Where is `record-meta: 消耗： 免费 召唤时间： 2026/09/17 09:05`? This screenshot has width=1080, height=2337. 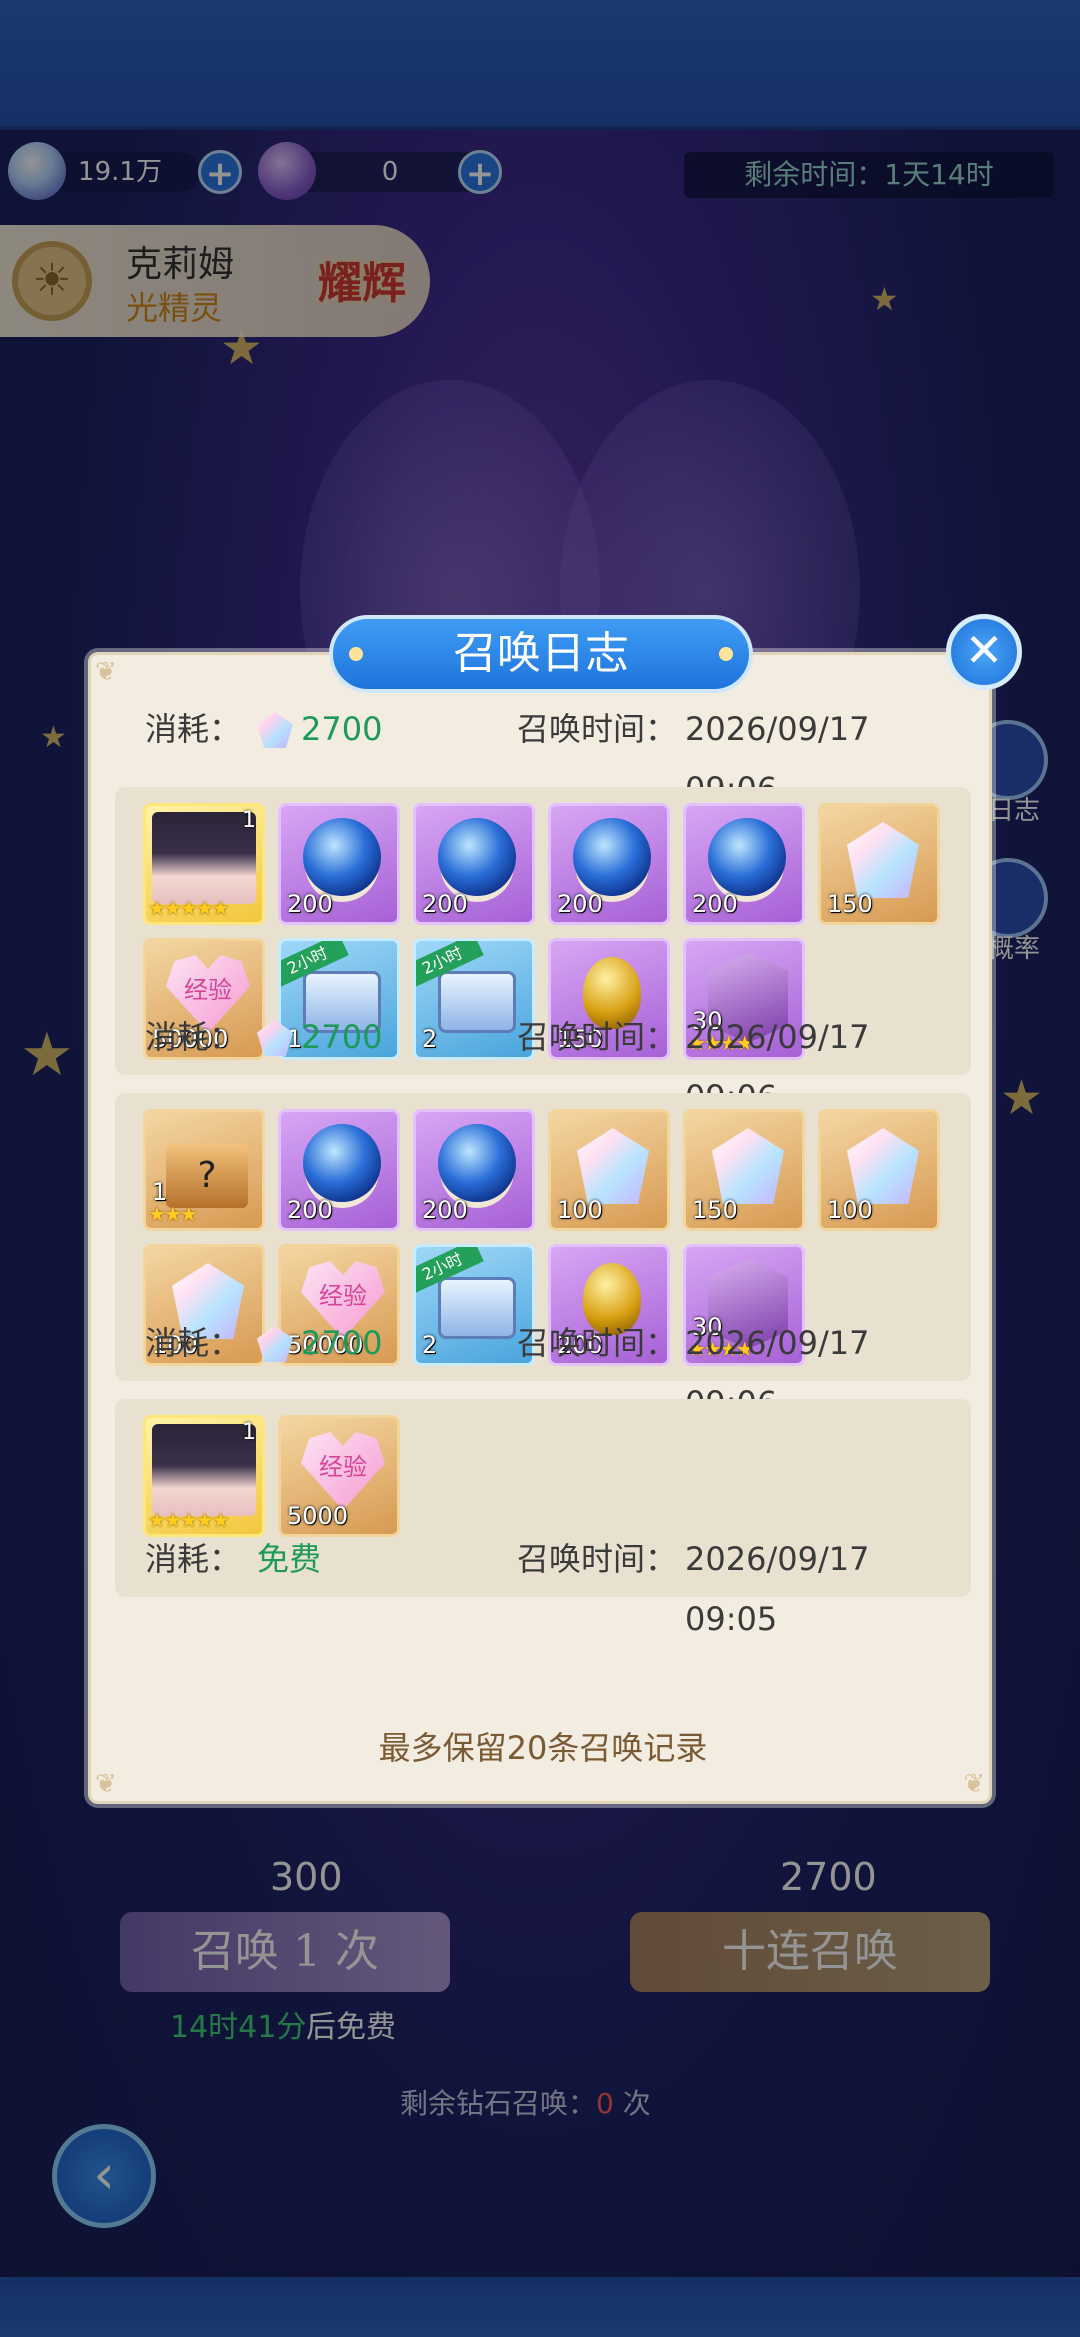 record-meta: 消耗： 免费 召唤时间： 2026/09/17 09:05 is located at coordinates (543, 1583).